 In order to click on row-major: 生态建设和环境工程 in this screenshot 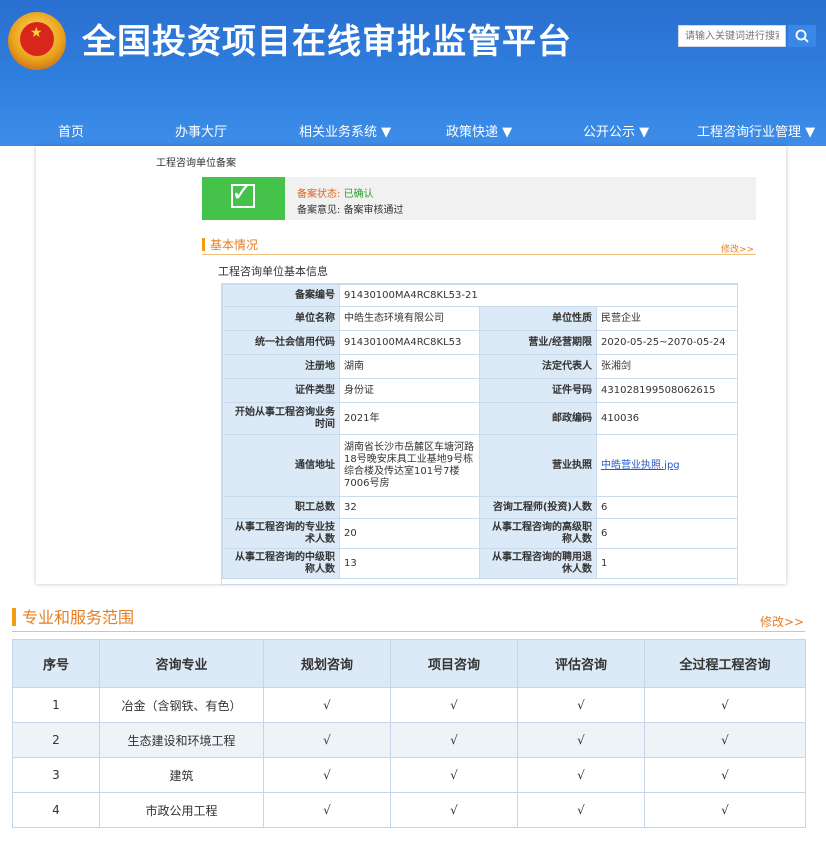, I will do `click(181, 740)`.